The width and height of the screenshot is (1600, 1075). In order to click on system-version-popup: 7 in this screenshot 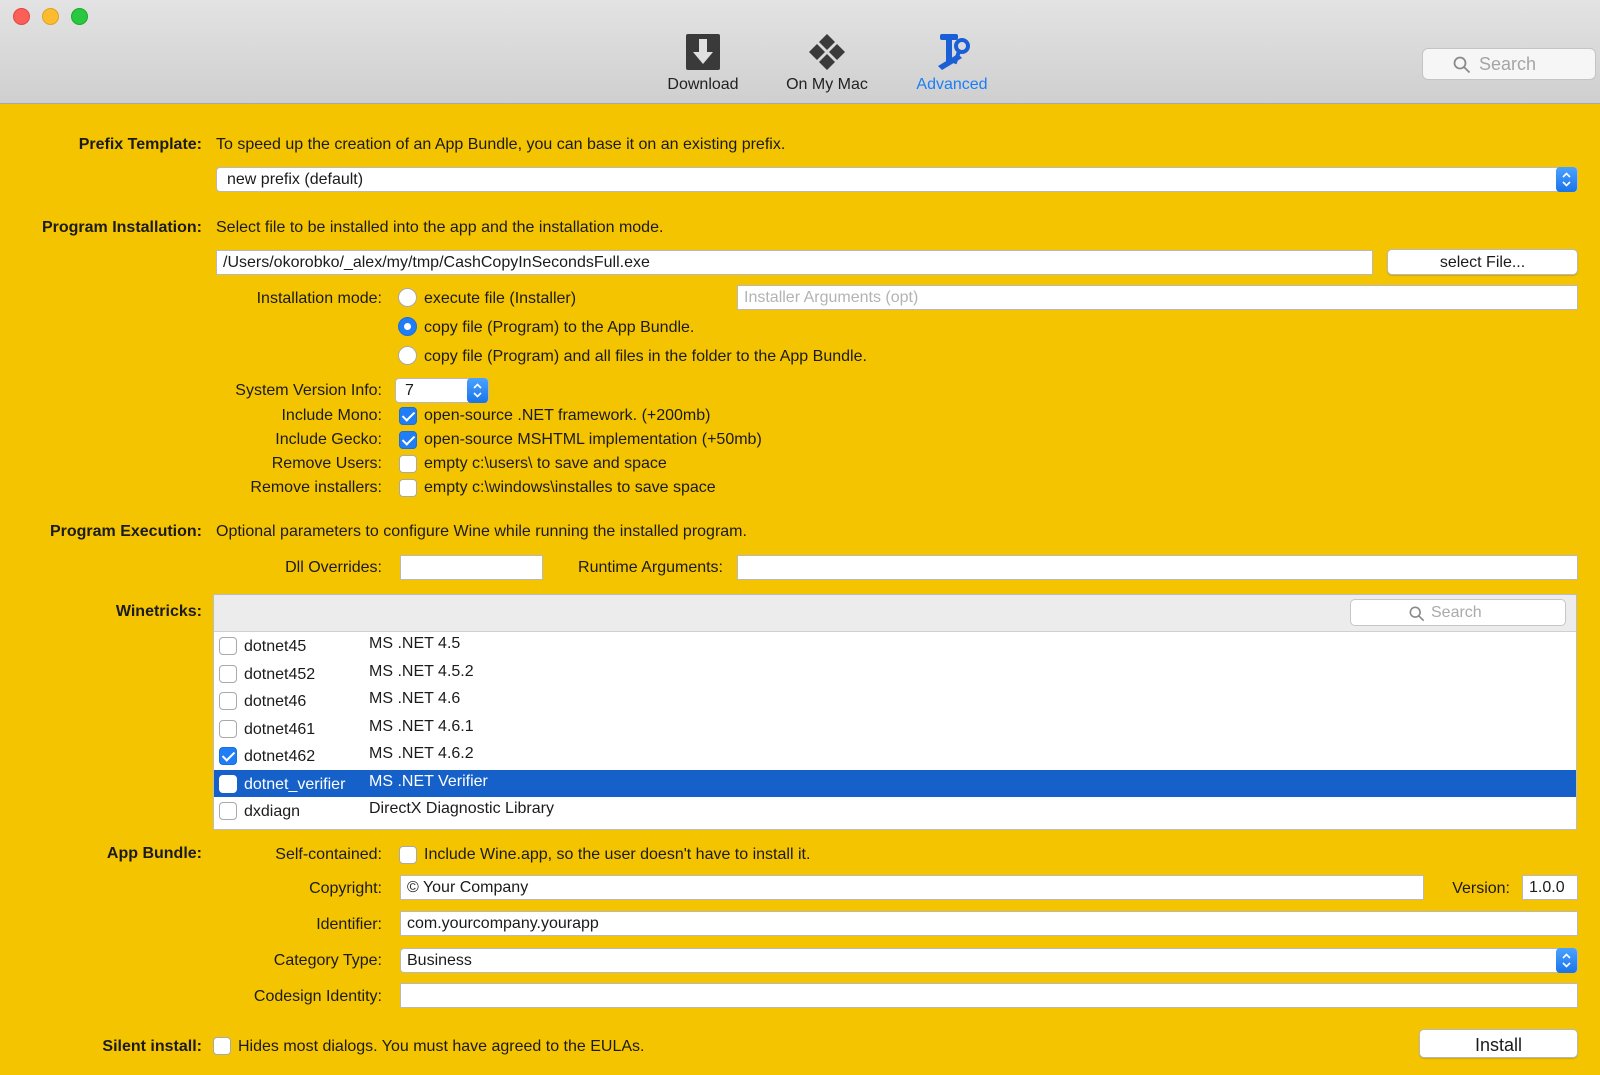, I will do `click(442, 390)`.